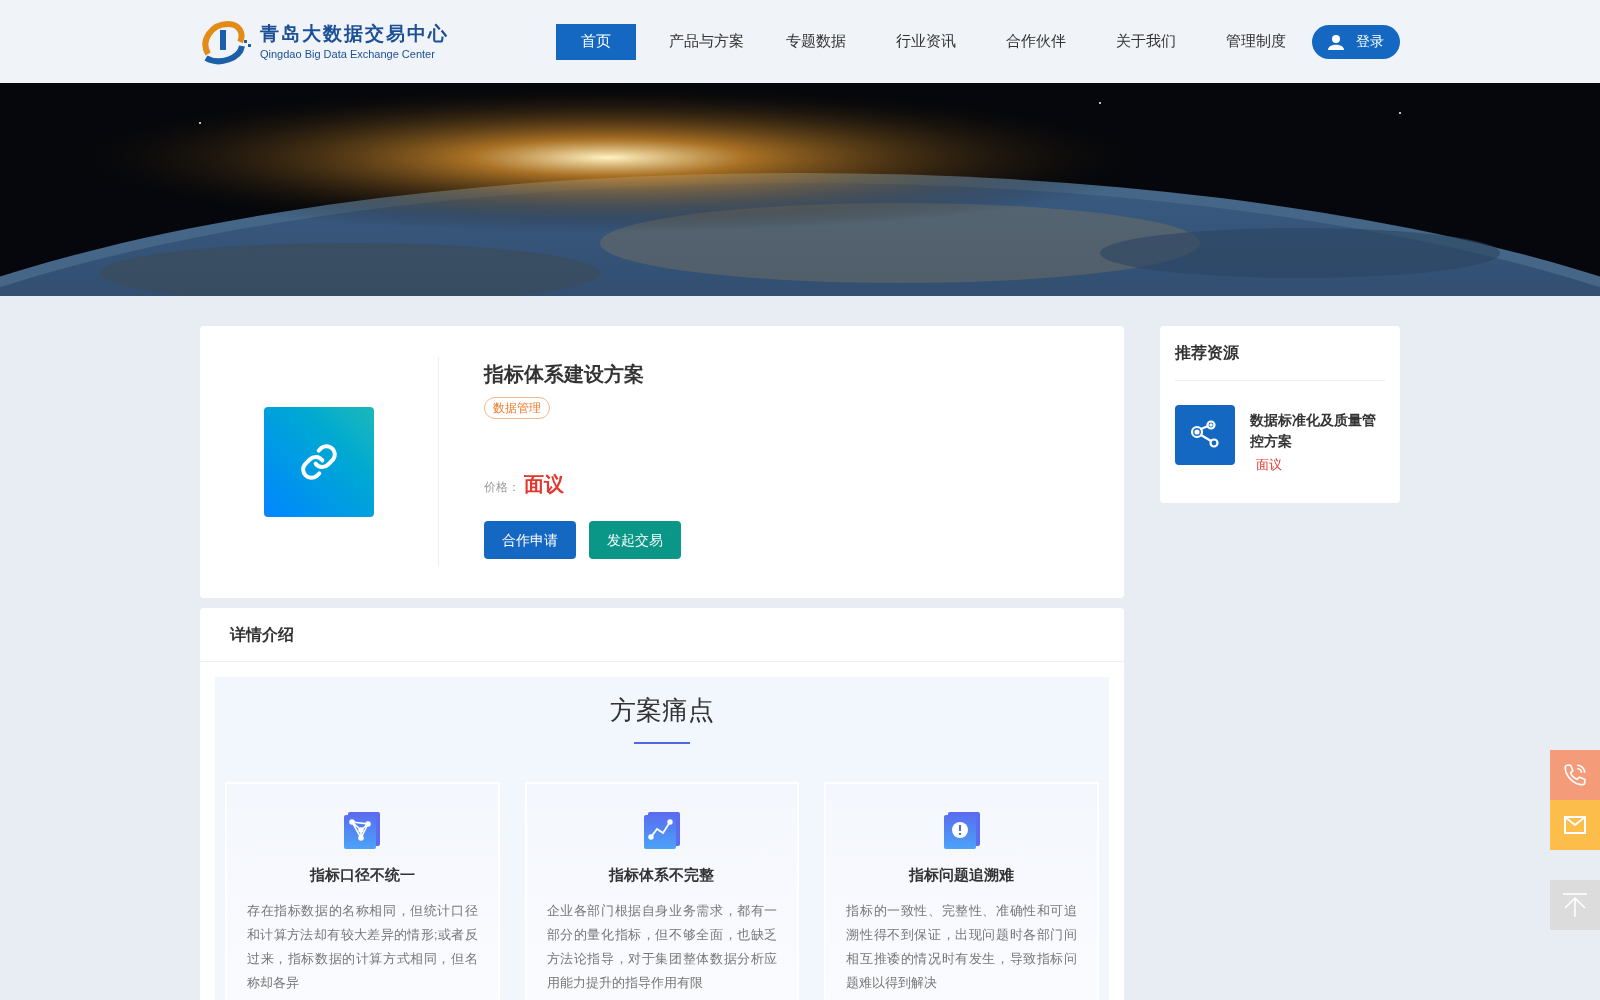 This screenshot has width=1600, height=1000. What do you see at coordinates (362, 830) in the screenshot?
I see `network-icon` at bounding box center [362, 830].